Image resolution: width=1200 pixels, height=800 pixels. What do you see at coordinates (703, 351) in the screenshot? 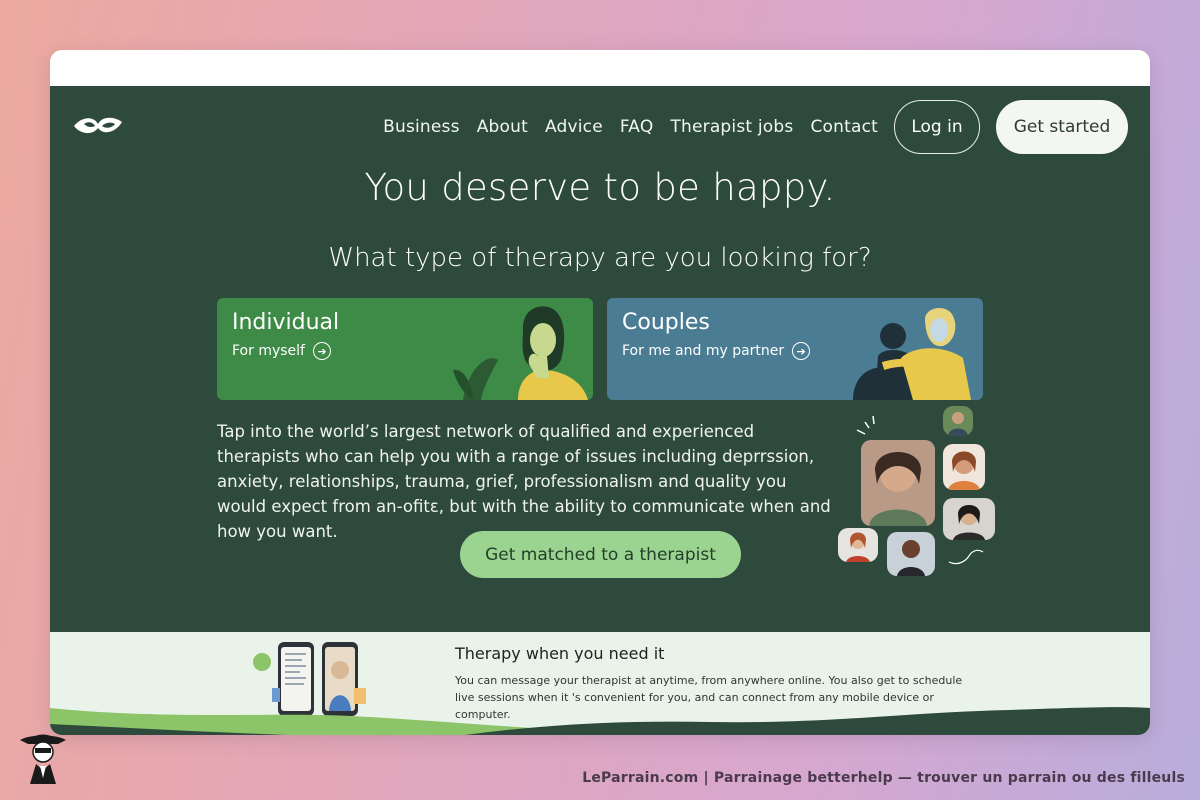
I see `couples-card-subtitle-text: For me and my partner` at bounding box center [703, 351].